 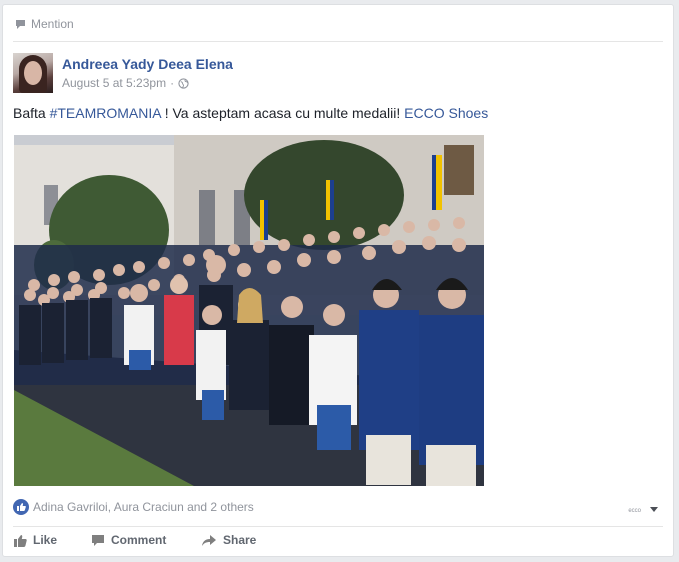 I want to click on mention-header: Mention, so click(x=44, y=24).